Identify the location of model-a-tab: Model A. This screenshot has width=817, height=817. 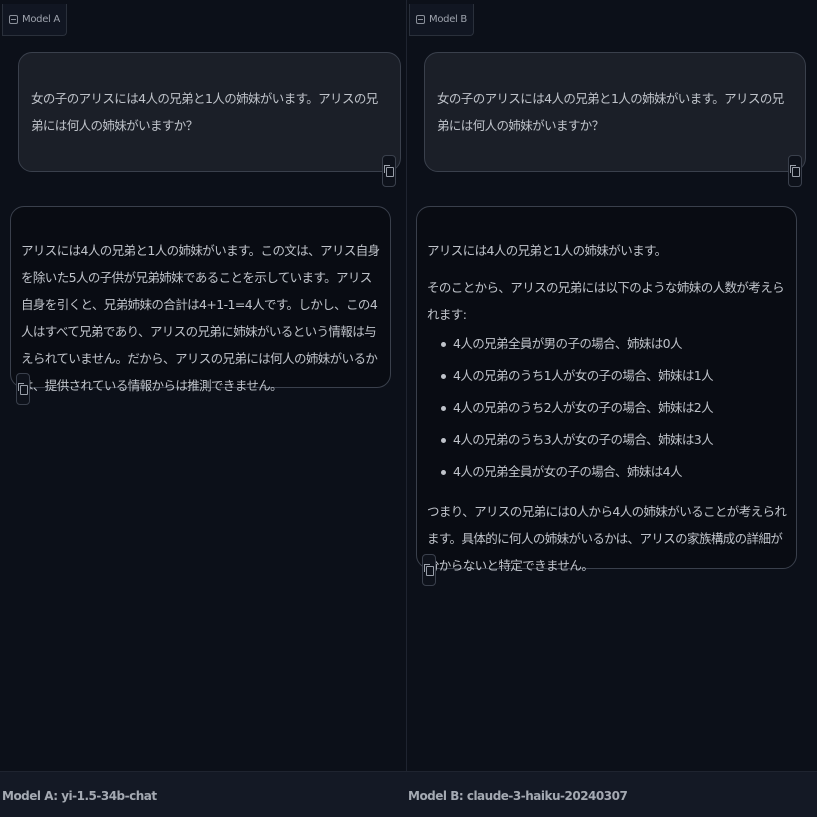
(34, 20).